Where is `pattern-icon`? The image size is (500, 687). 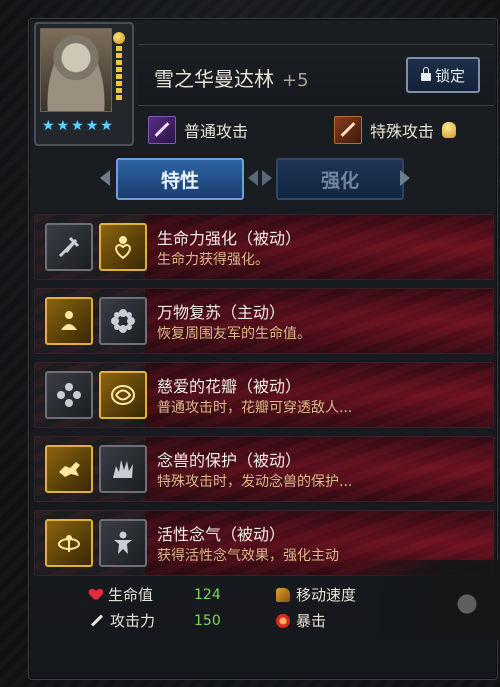
pattern-icon is located at coordinates (123, 395).